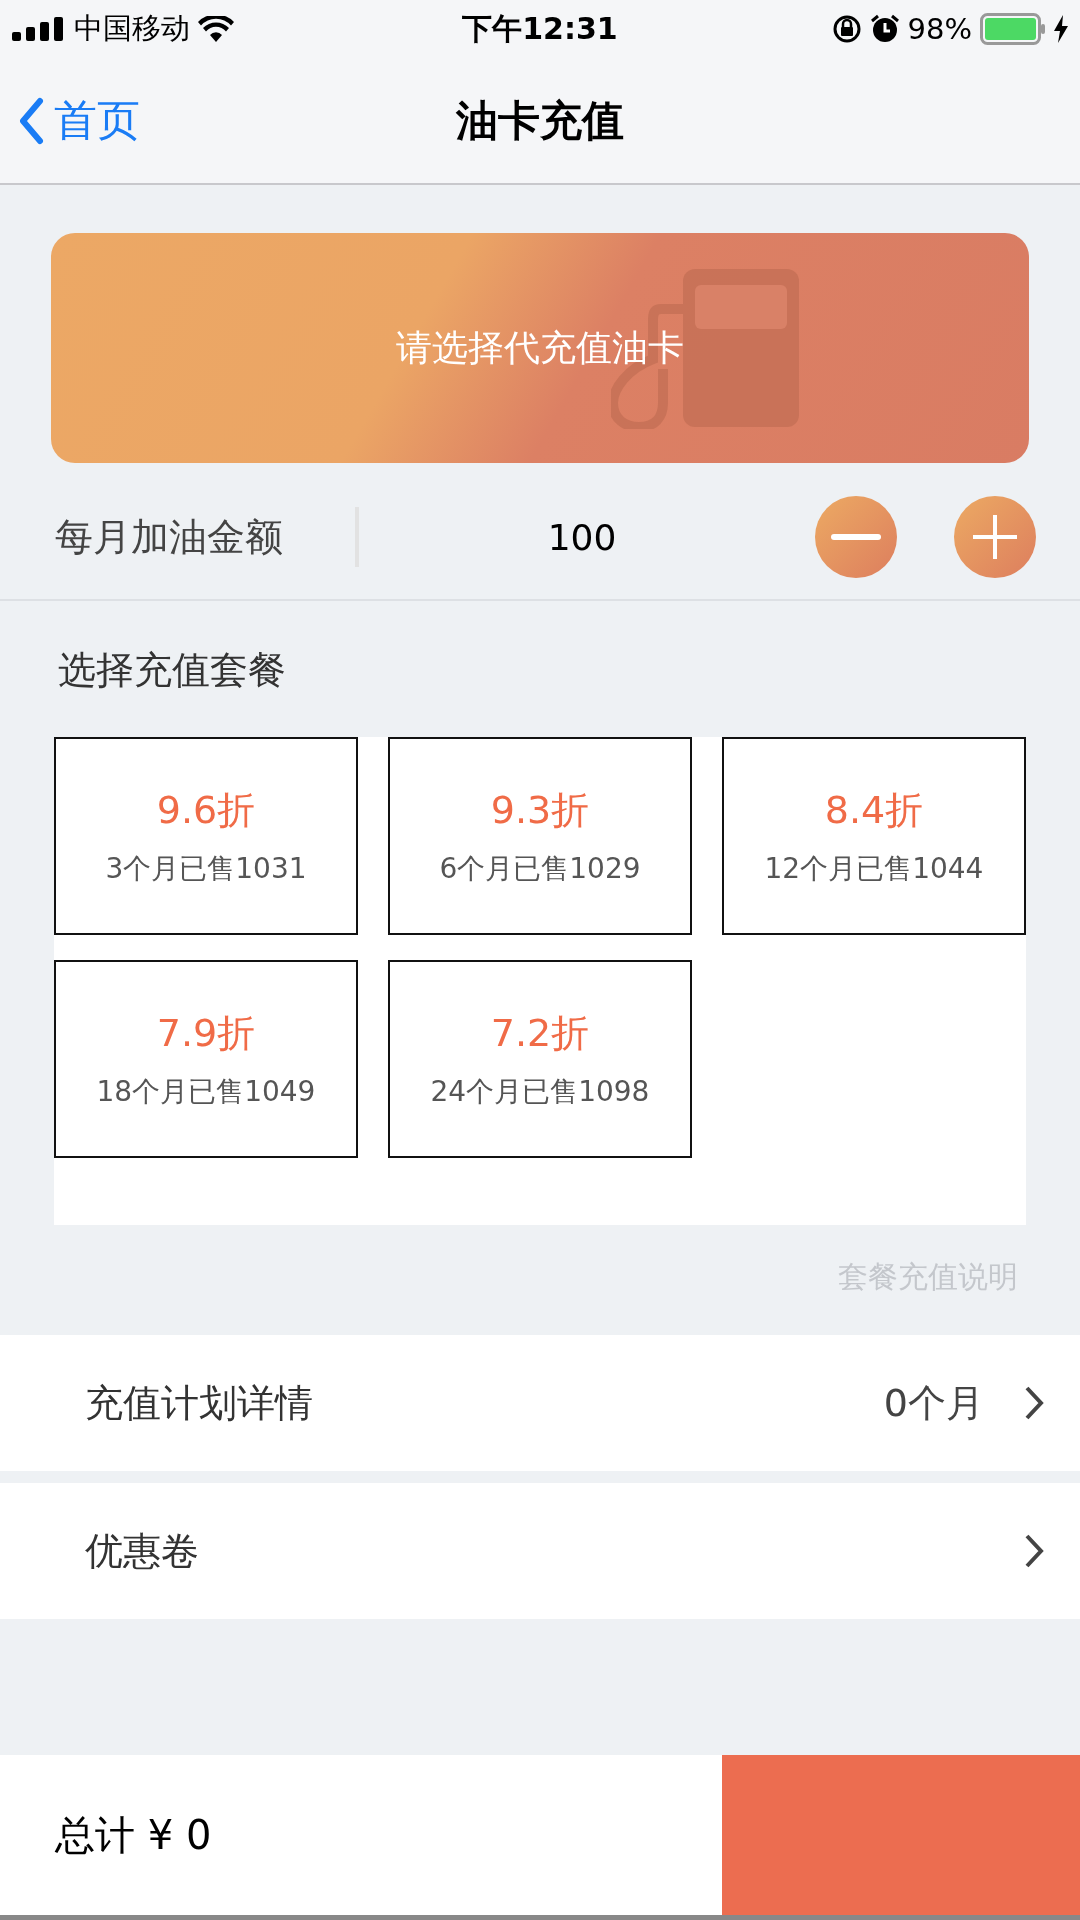 The image size is (1080, 1920). What do you see at coordinates (540, 836) in the screenshot?
I see `package-option: 9.3折 6个月已售1029` at bounding box center [540, 836].